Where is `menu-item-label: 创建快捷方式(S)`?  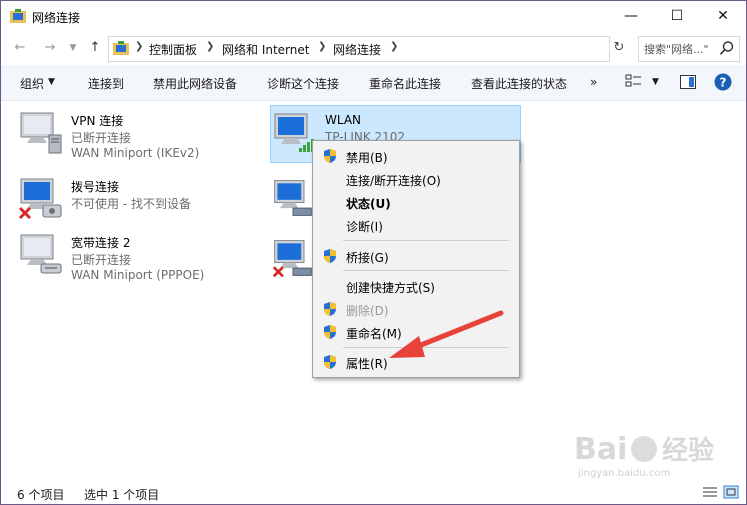
menu-item-label: 创建快捷方式(S) is located at coordinates (390, 288).